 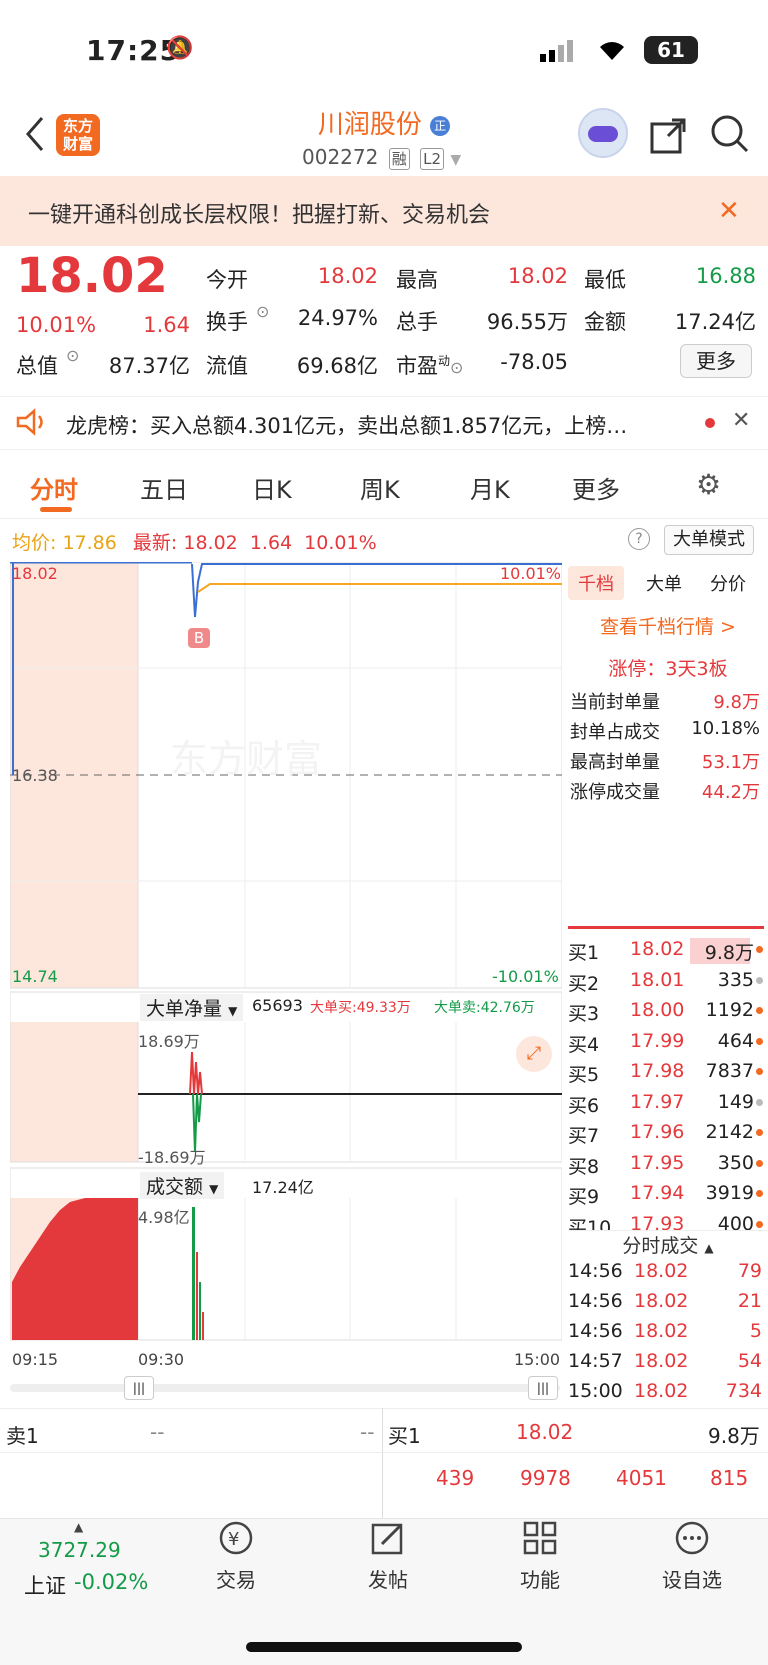 I want to click on orderbook-row: 买6 17.97 149, so click(x=668, y=1106).